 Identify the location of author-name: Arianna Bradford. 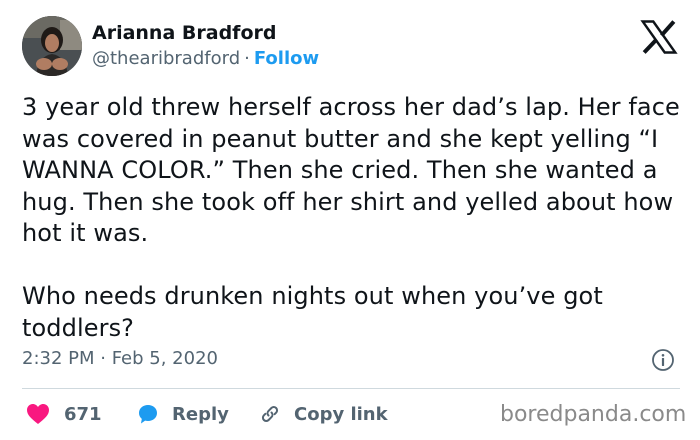
(184, 33).